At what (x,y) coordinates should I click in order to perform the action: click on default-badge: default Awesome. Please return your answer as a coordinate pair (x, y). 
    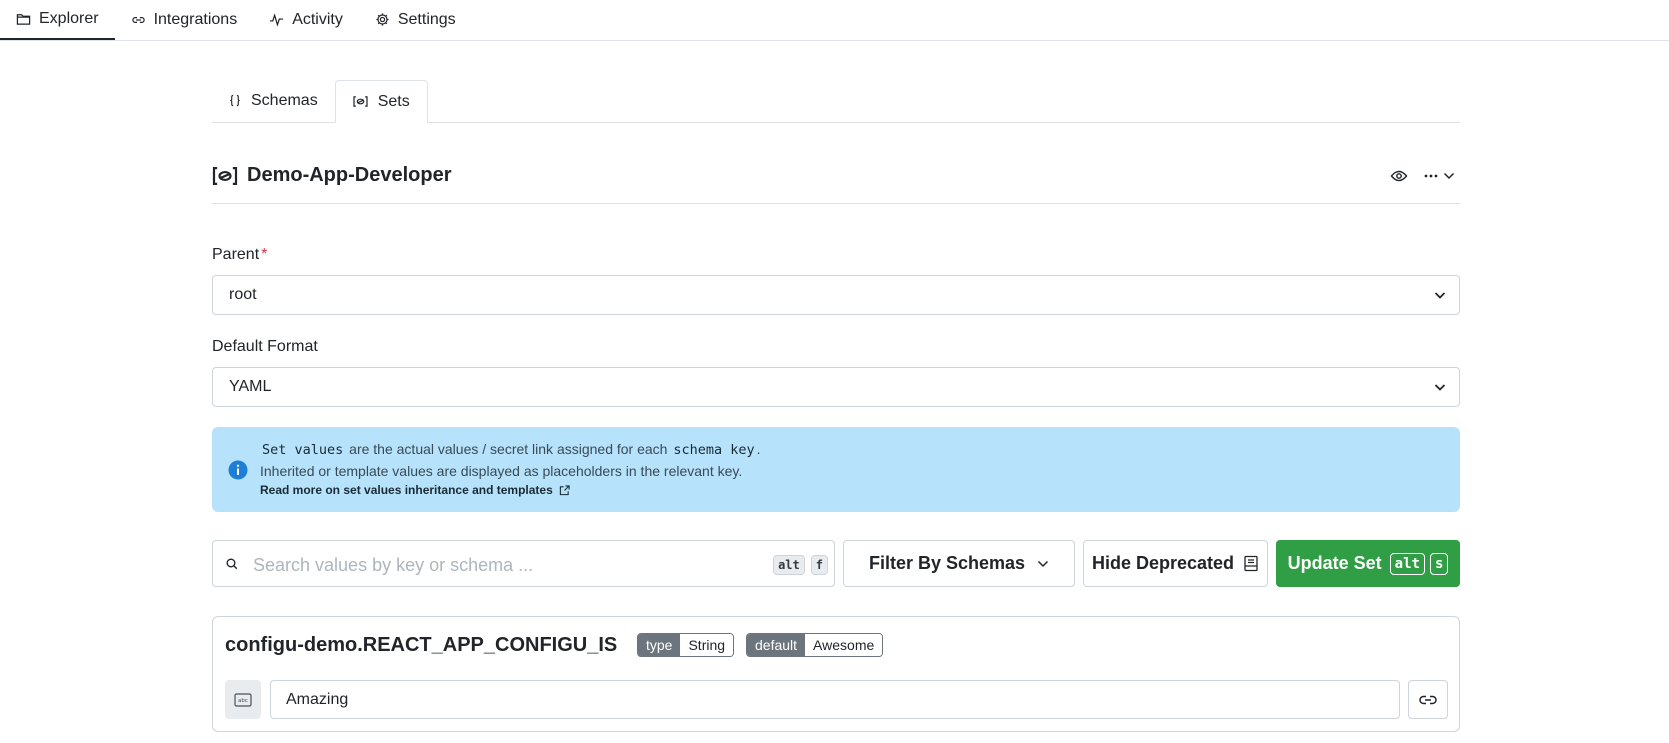
    Looking at the image, I should click on (815, 645).